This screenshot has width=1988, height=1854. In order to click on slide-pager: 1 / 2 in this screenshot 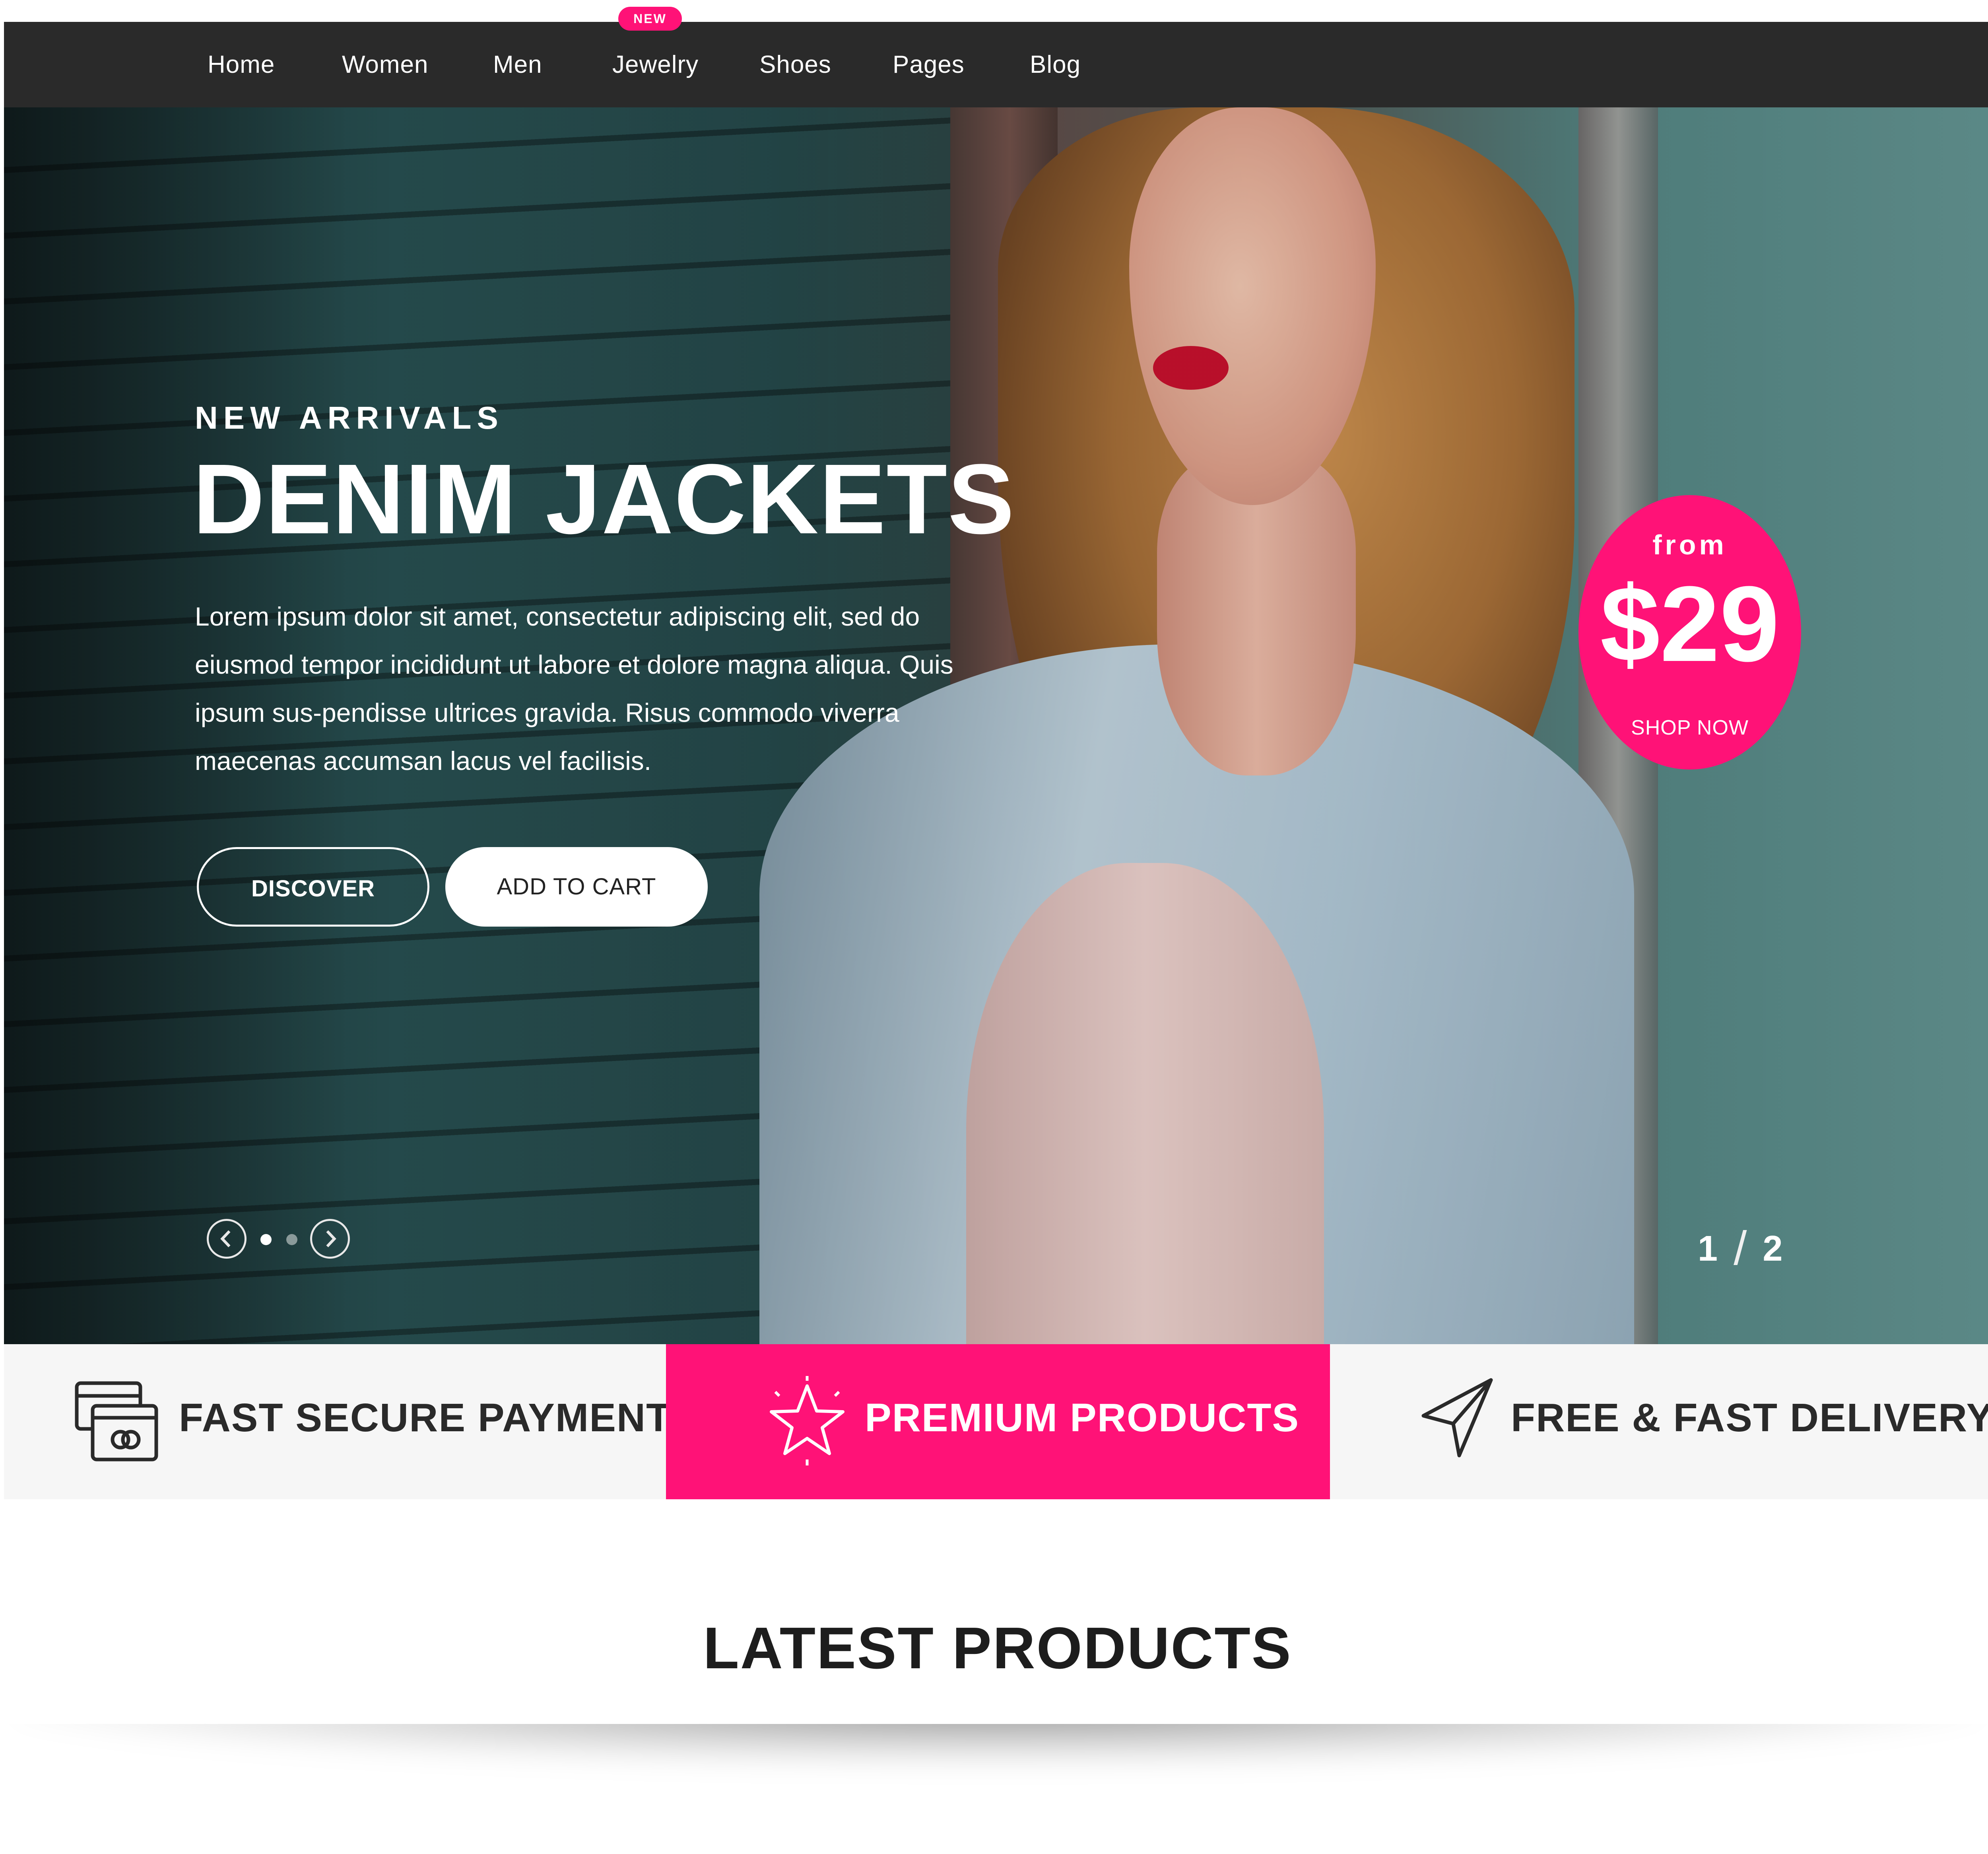, I will do `click(1740, 1246)`.